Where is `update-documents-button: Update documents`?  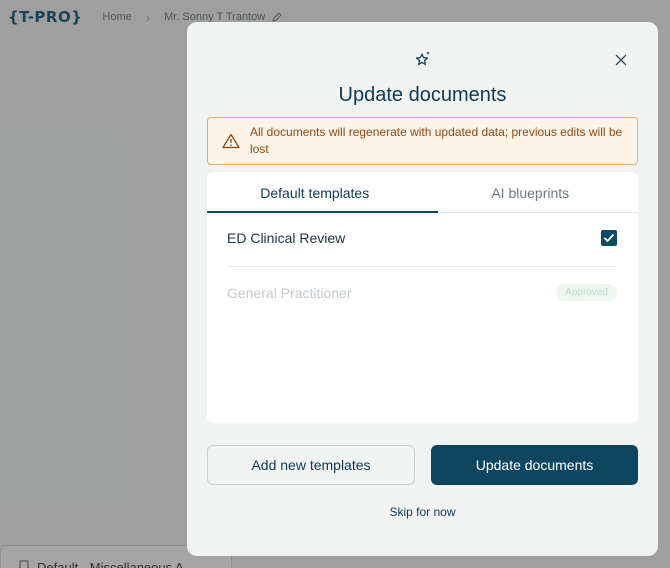 update-documents-button: Update documents is located at coordinates (534, 465).